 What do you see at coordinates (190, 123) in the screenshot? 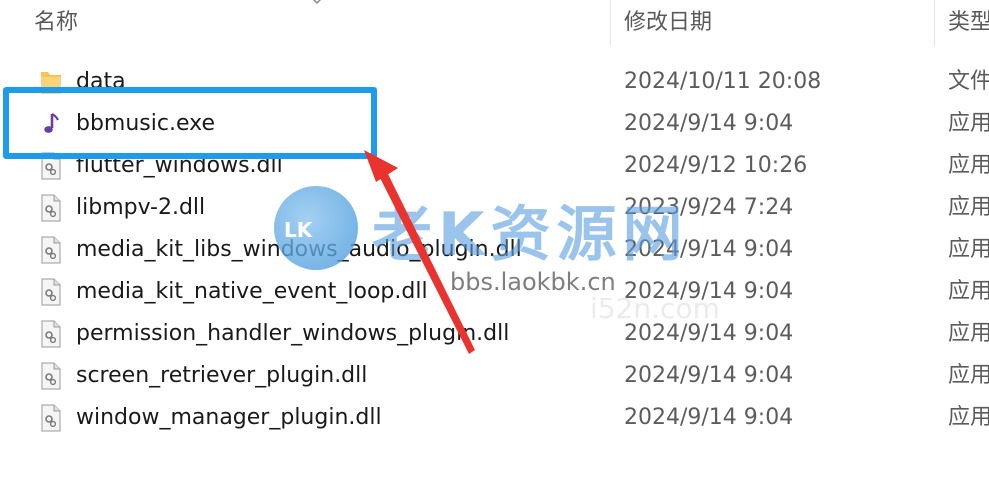
I see `highlight-box` at bounding box center [190, 123].